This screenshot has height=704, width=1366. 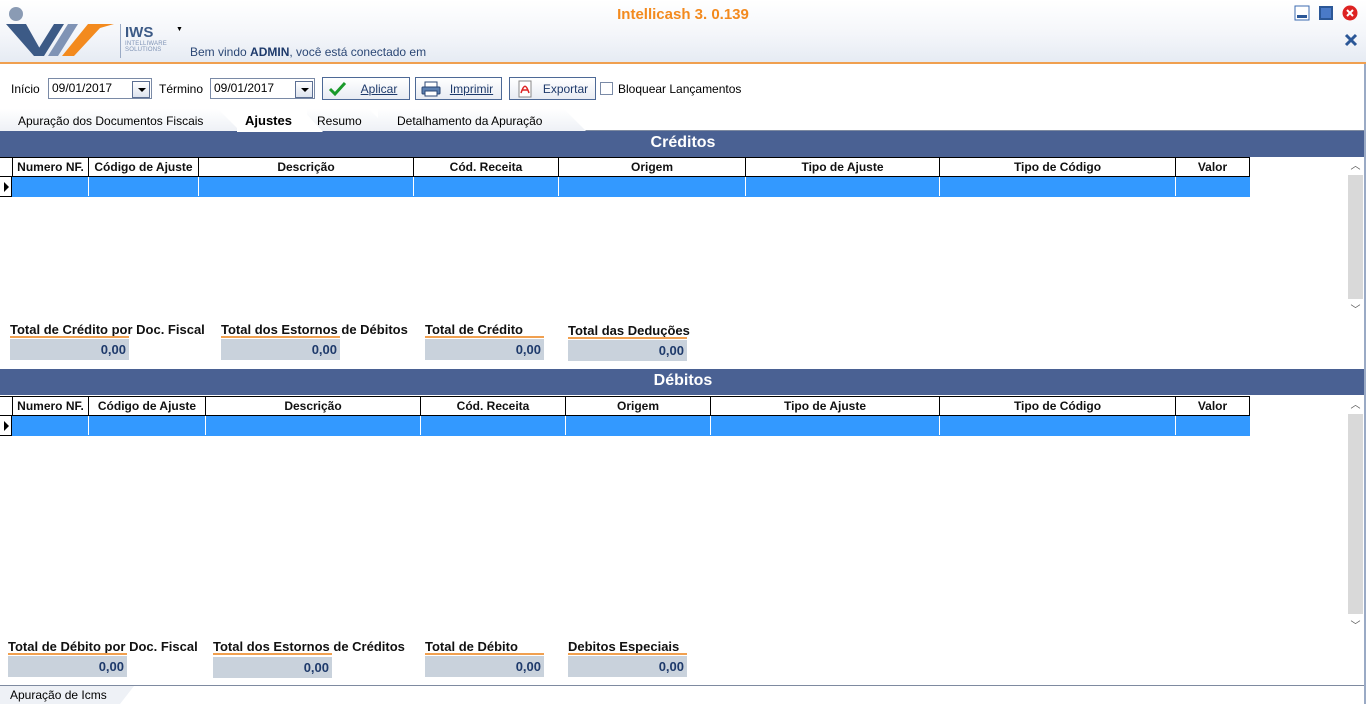 I want to click on creditos-scrollbar: ︿ ﹀, so click(x=1355, y=237).